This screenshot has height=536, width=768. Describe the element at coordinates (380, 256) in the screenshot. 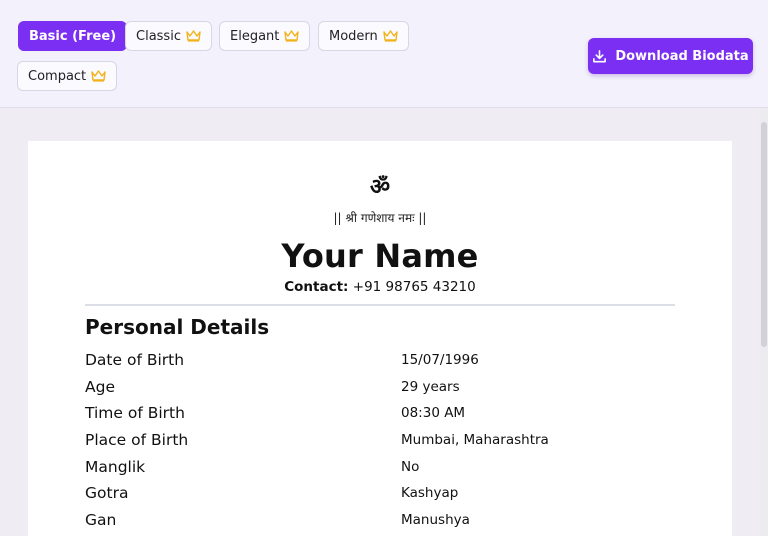

I see `biodata-name: Your Name` at that location.